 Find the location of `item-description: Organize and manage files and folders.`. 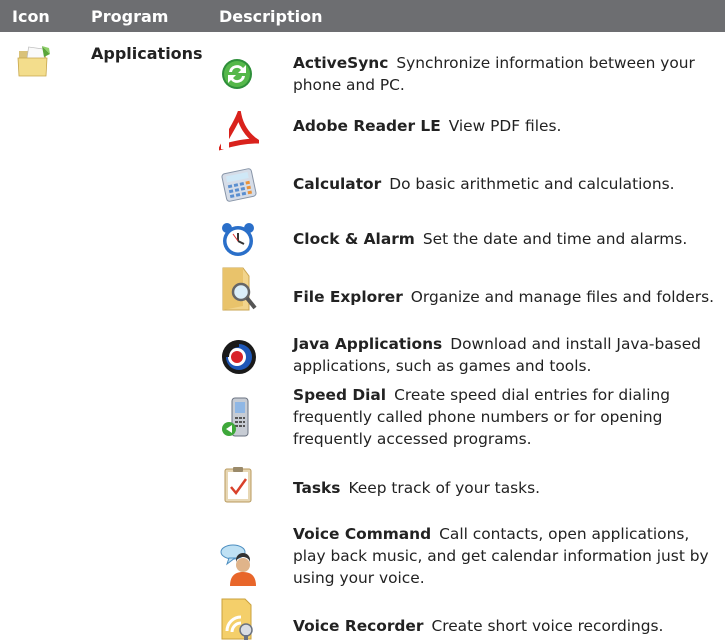

item-description: Organize and manage files and folders. is located at coordinates (562, 297).